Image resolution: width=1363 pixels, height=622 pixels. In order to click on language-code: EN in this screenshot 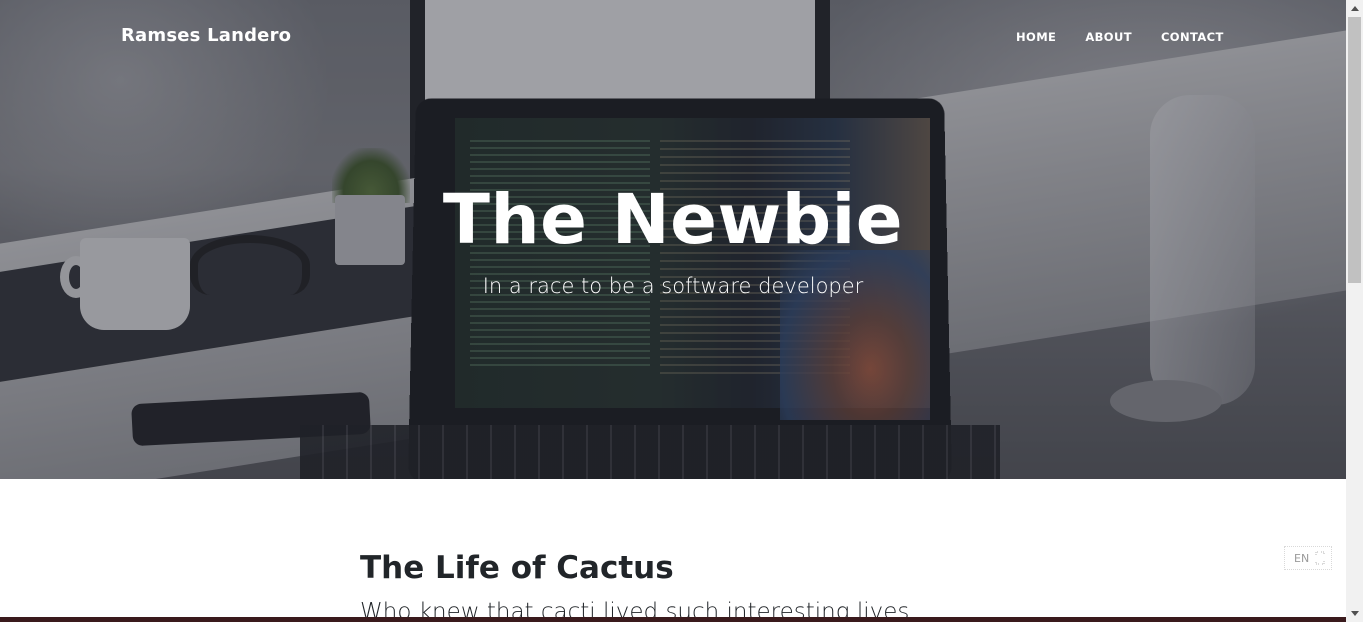, I will do `click(1302, 558)`.